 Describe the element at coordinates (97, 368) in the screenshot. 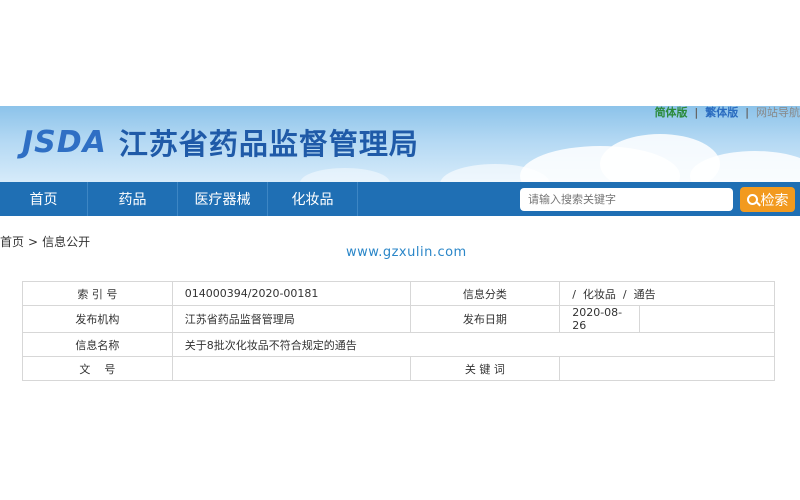

I see `label-document-number: 文 号` at that location.